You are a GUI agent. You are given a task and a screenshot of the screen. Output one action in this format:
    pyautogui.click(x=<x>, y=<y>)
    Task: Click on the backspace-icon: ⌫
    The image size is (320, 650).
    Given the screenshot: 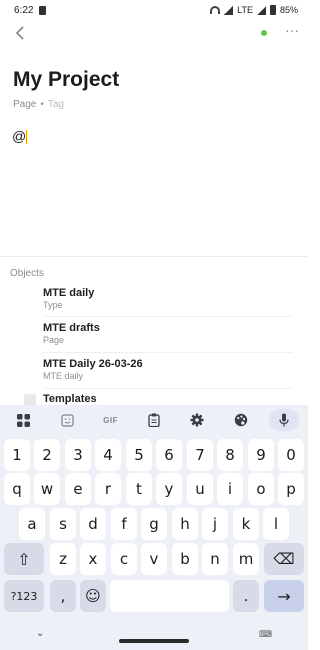 What is the action you would take?
    pyautogui.click(x=284, y=559)
    